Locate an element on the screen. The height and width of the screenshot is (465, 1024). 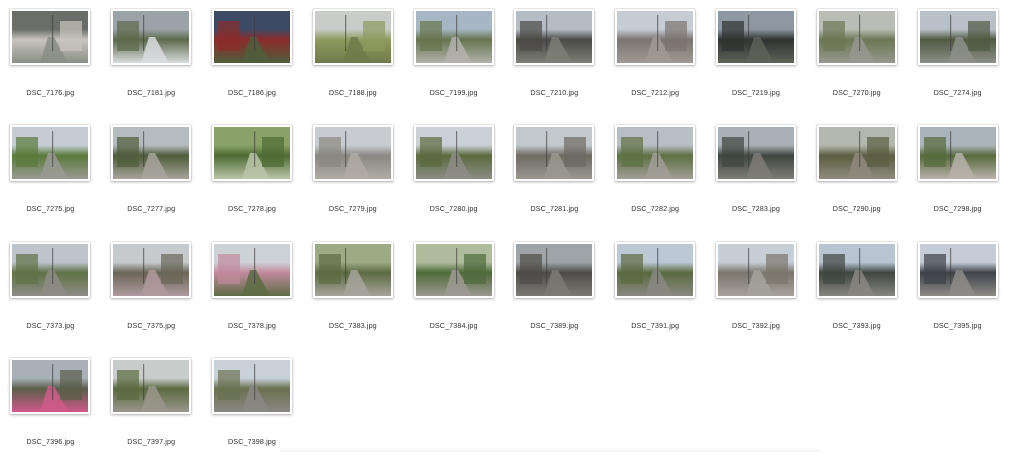
file-item: DSC_7279.jpg is located at coordinates (352, 174).